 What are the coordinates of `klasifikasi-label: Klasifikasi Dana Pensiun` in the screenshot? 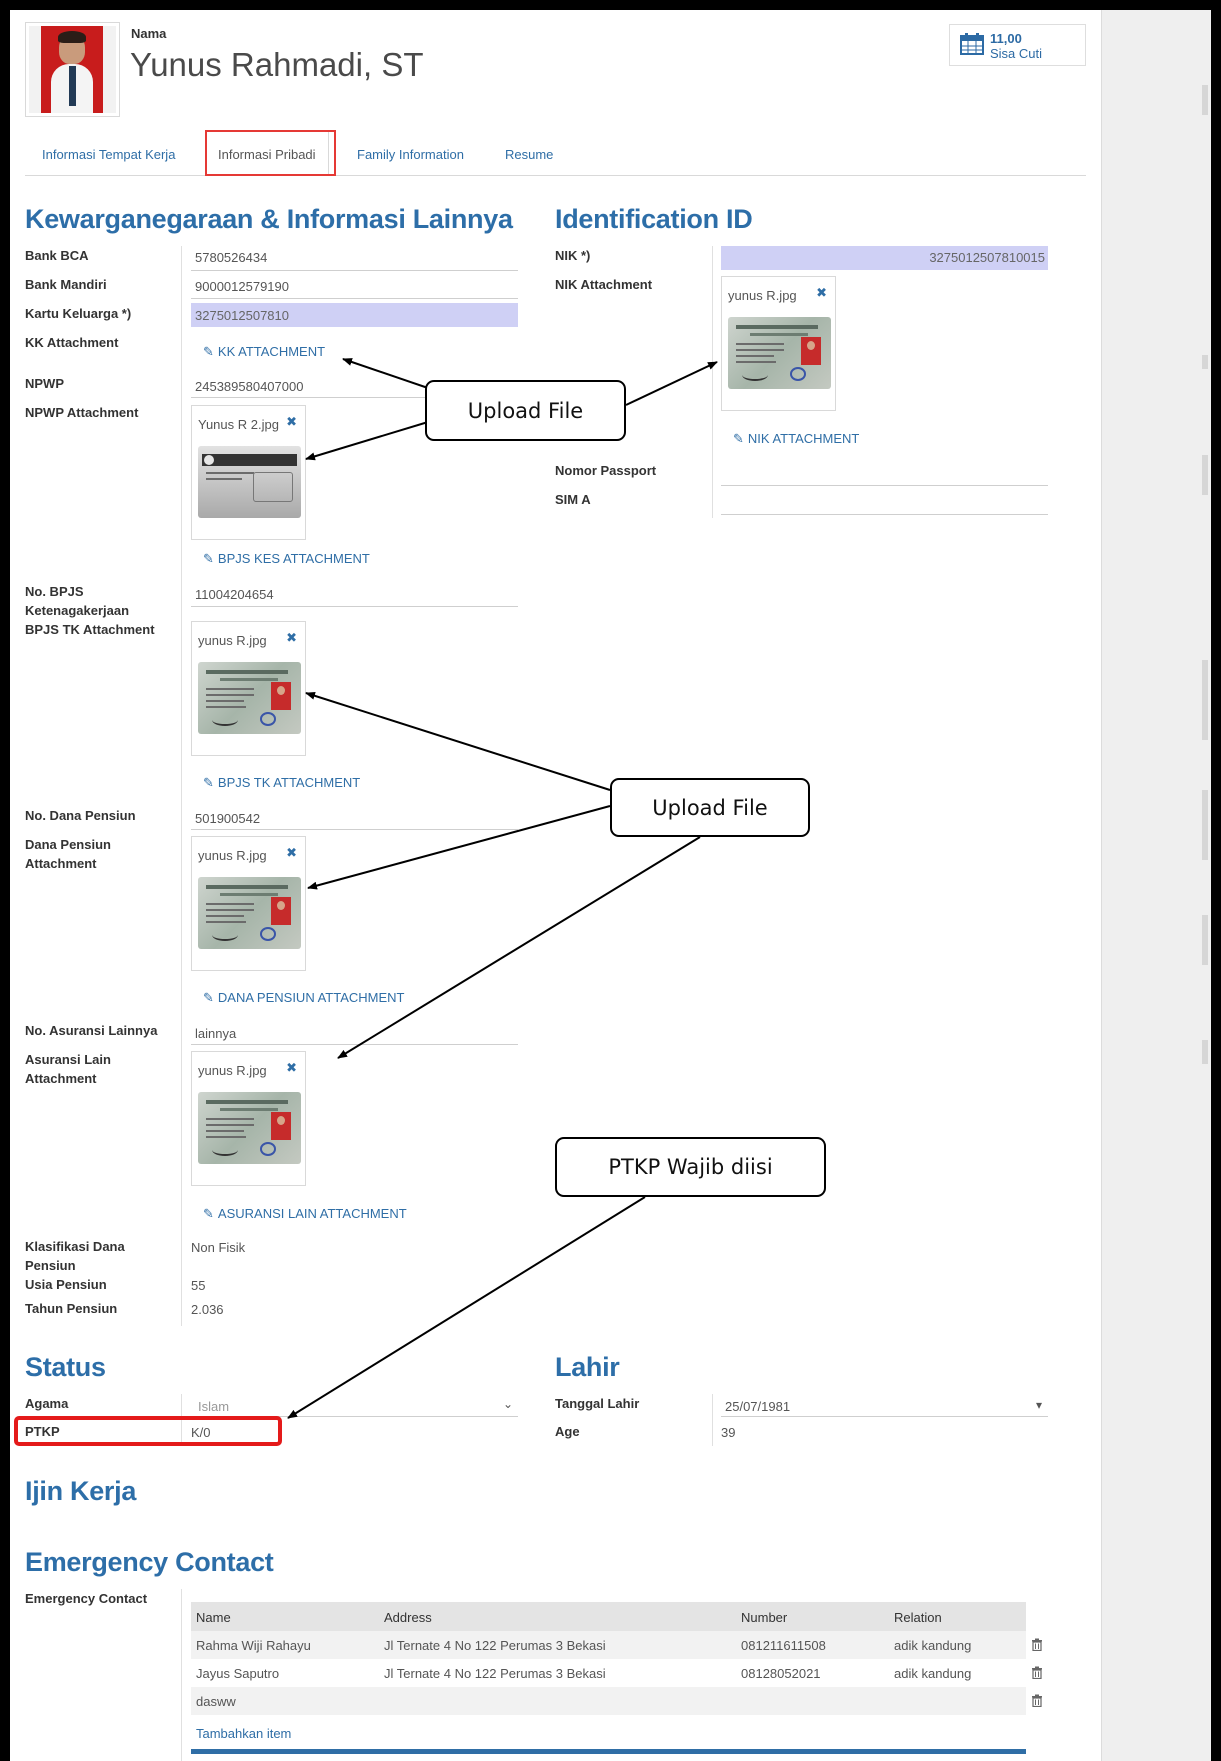 It's located at (75, 1256).